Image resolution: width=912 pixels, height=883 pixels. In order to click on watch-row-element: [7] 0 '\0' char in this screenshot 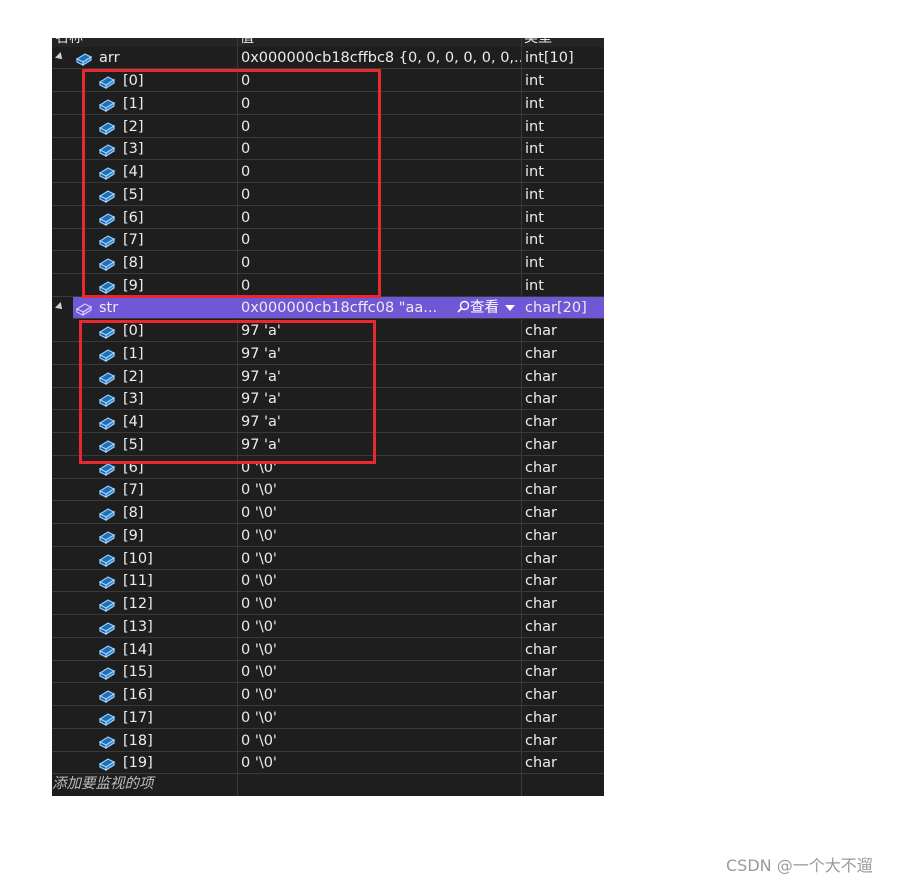, I will do `click(328, 490)`.